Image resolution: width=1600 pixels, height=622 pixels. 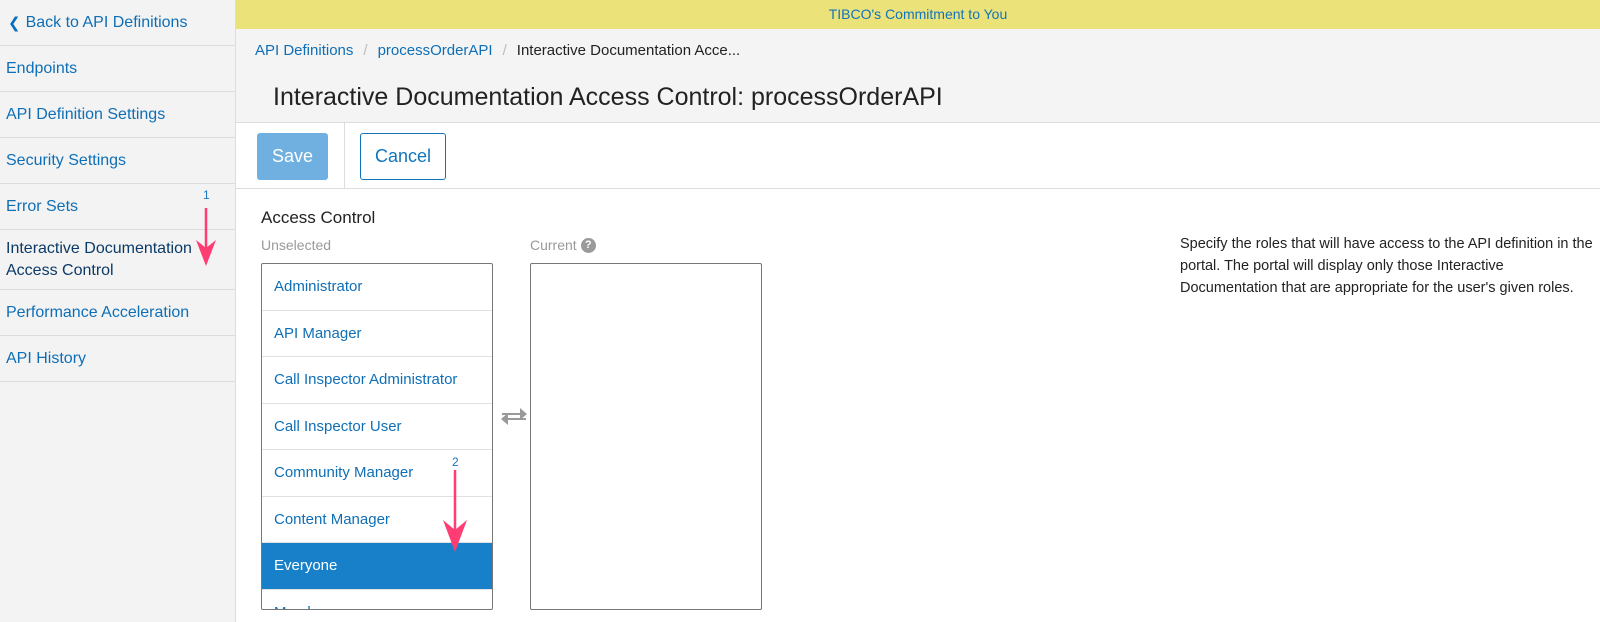 What do you see at coordinates (403, 156) in the screenshot?
I see `cancel-button: Cancel` at bounding box center [403, 156].